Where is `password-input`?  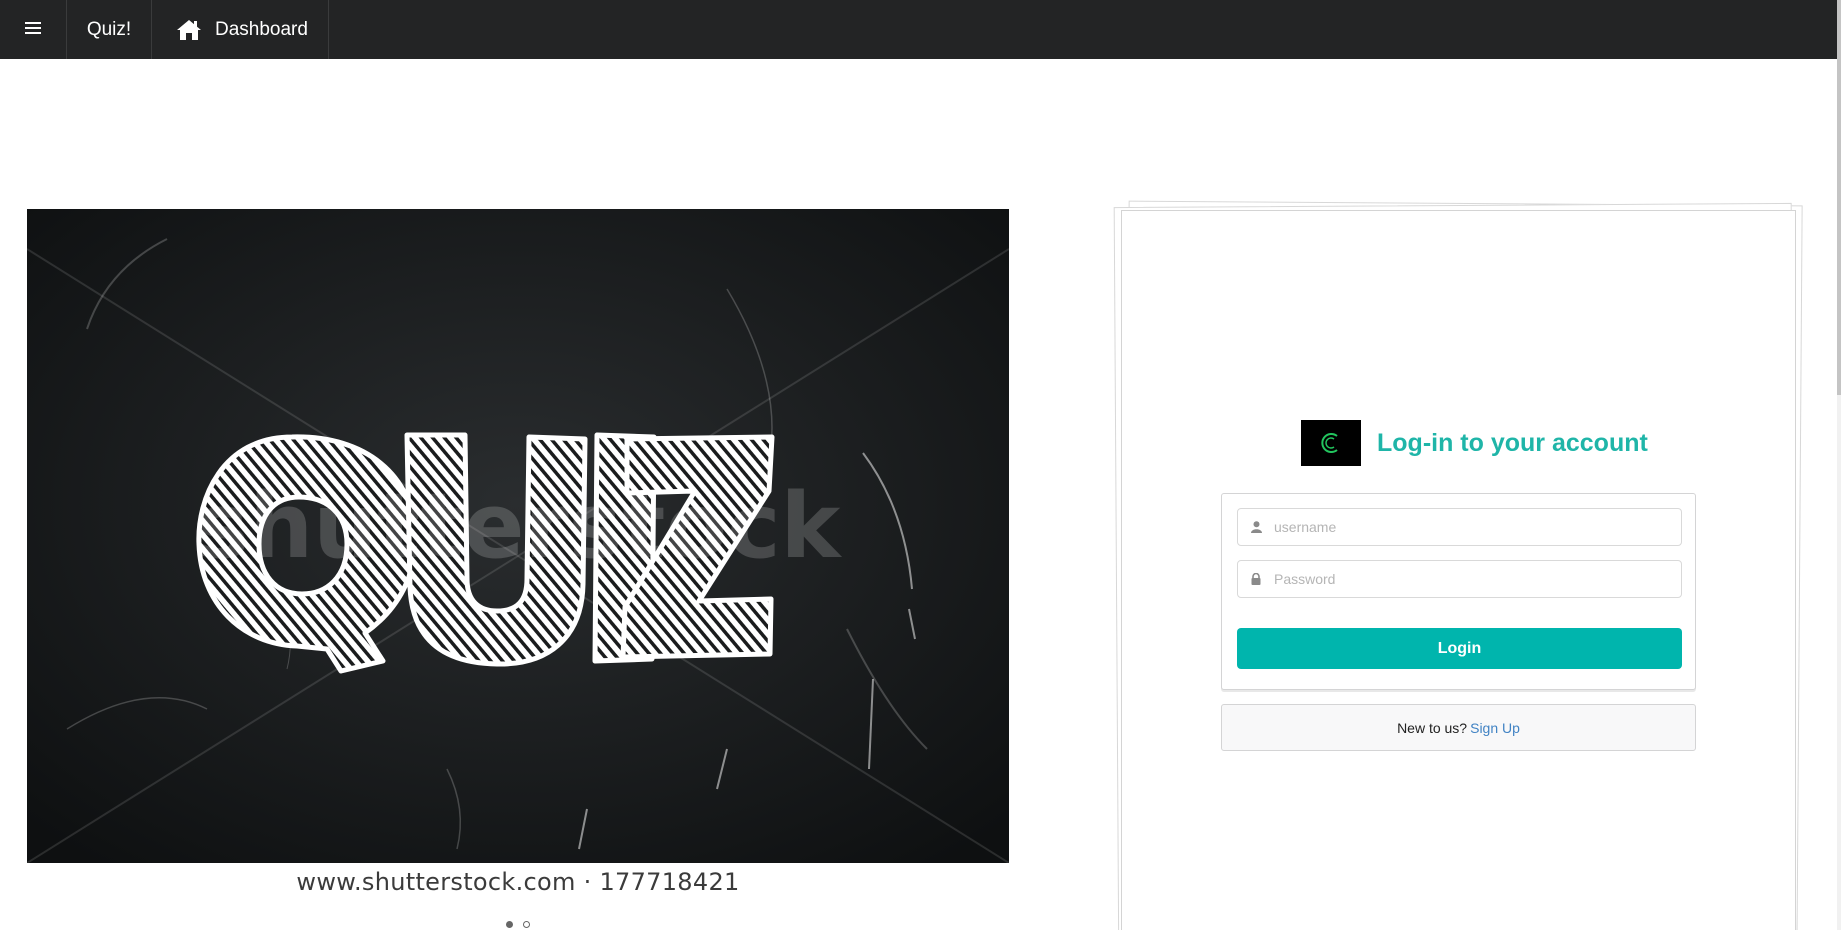 password-input is located at coordinates (1477, 579).